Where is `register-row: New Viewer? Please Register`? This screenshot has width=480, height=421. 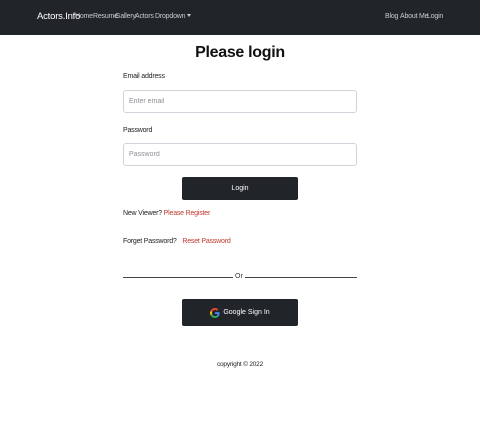 register-row: New Viewer? Please Register is located at coordinates (166, 213).